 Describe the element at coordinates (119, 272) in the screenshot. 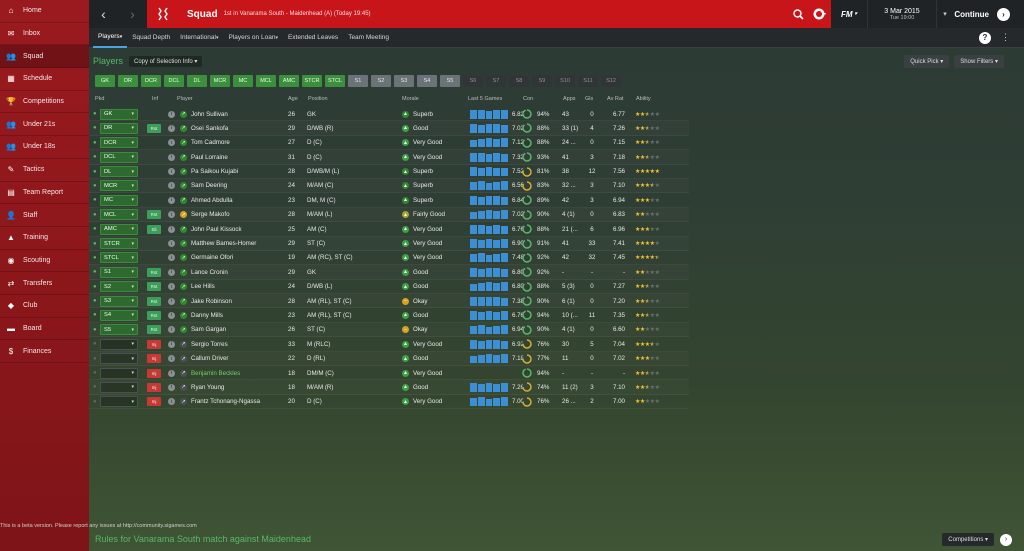

I see `selection-dropdown: S1 ▾` at that location.